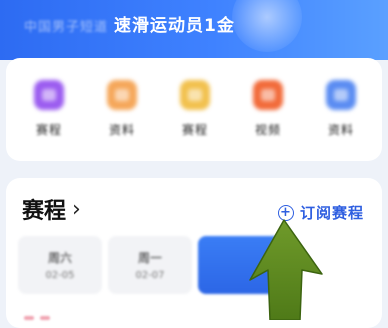 The image size is (388, 328). Describe the element at coordinates (174, 26) in the screenshot. I see `banner-title: 速滑运动员1金` at that location.